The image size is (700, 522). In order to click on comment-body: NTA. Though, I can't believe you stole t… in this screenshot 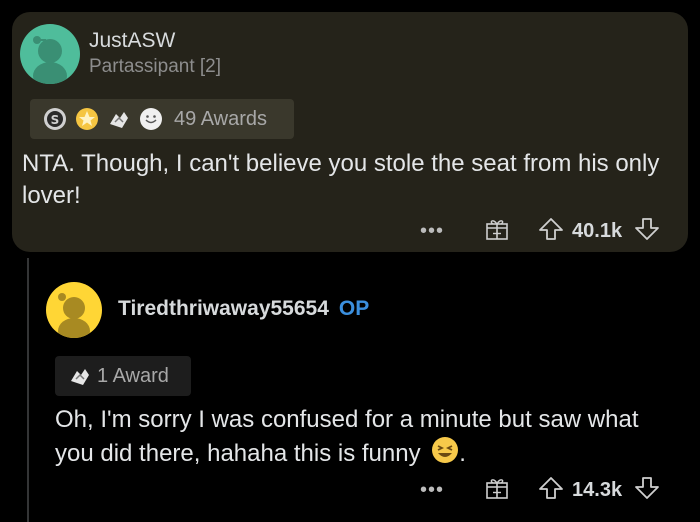, I will do `click(341, 179)`.